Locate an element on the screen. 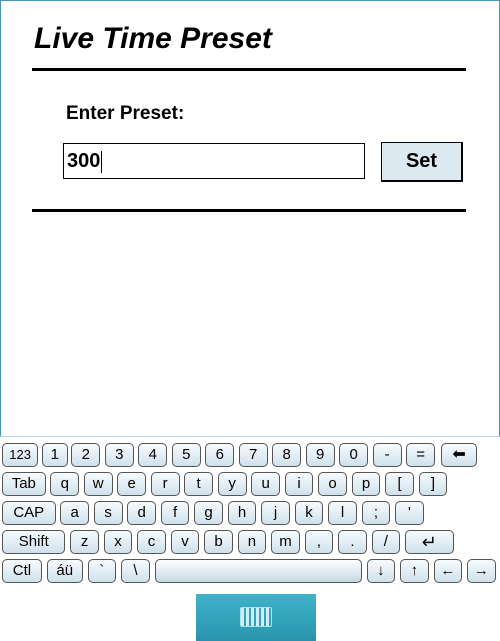  key-p: p is located at coordinates (366, 484).